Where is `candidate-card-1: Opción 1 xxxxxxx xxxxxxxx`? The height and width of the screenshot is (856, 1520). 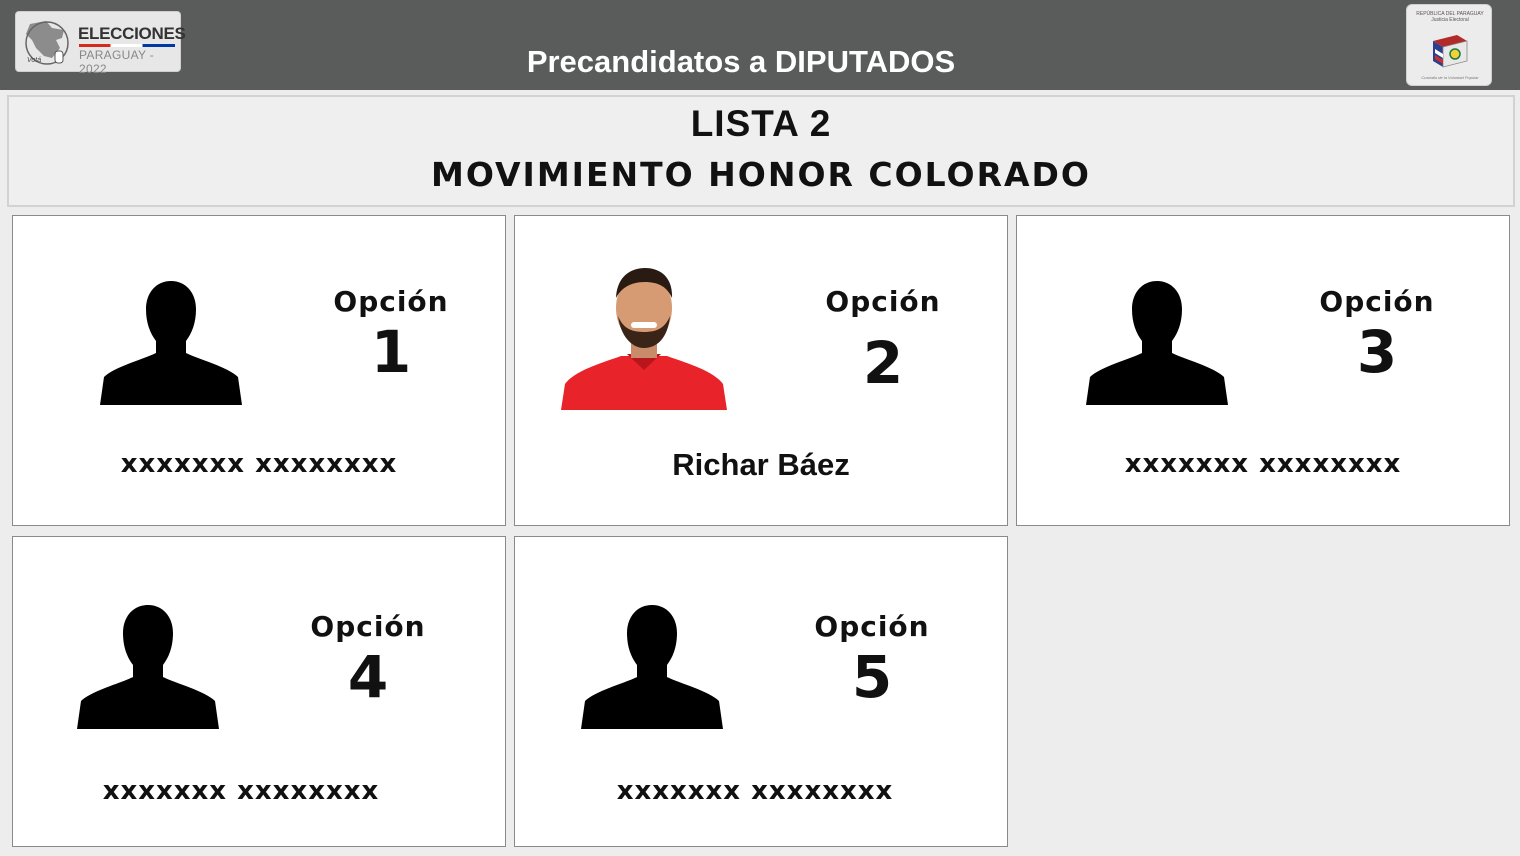 candidate-card-1: Opción 1 xxxxxxx xxxxxxxx is located at coordinates (259, 370).